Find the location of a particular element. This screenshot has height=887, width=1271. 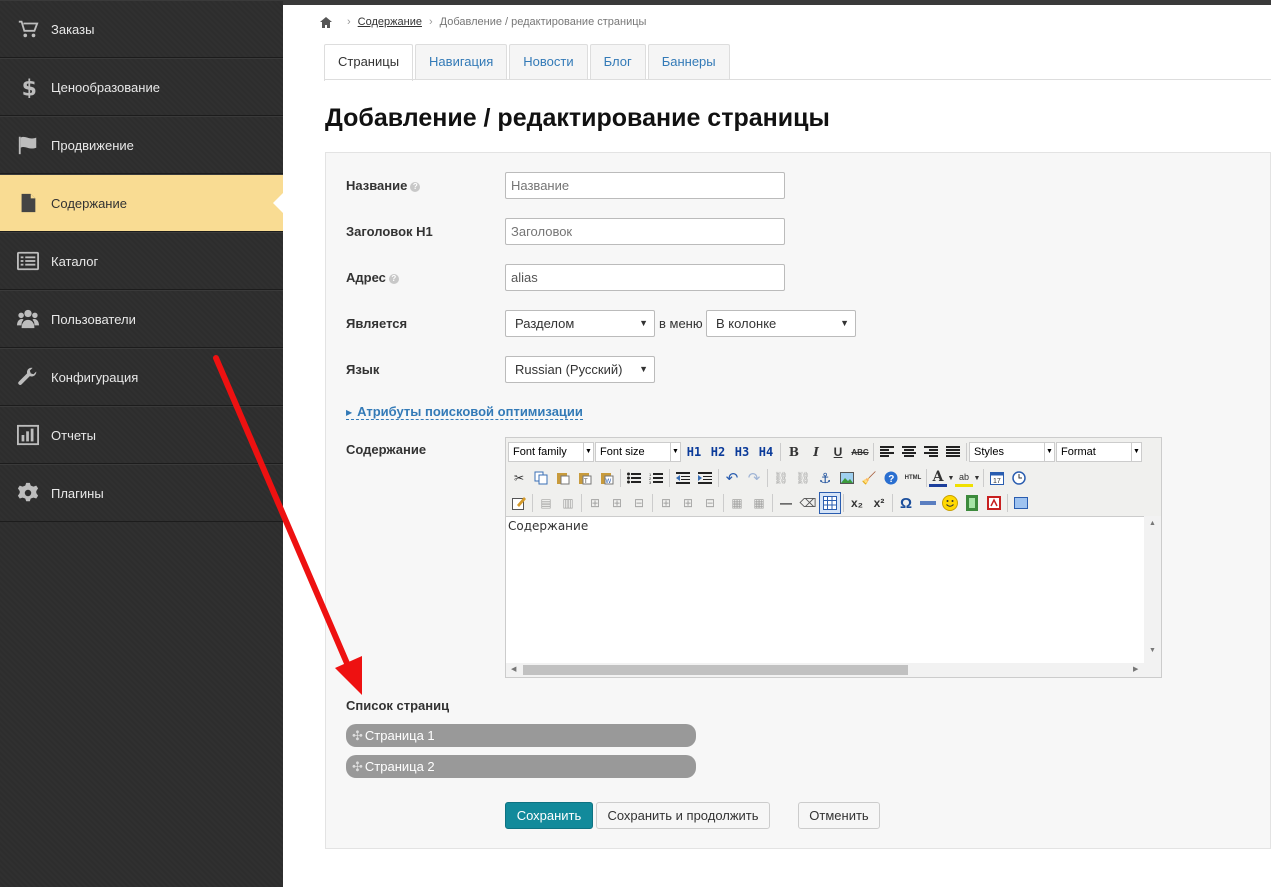

insert-column-before-icon: ⊞ is located at coordinates (666, 503).